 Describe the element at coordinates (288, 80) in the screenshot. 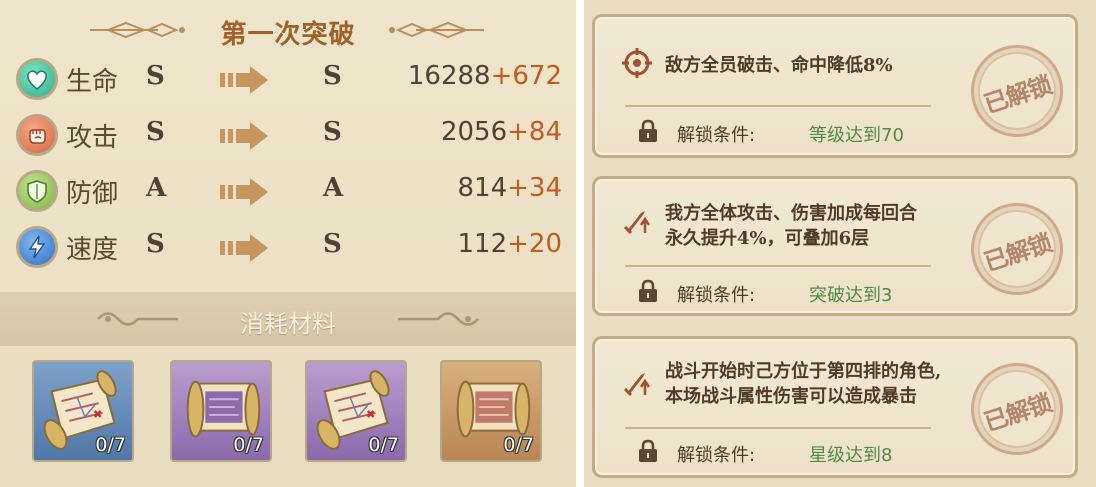

I see `stat-row-hp: 生命 S S 16288+672` at that location.